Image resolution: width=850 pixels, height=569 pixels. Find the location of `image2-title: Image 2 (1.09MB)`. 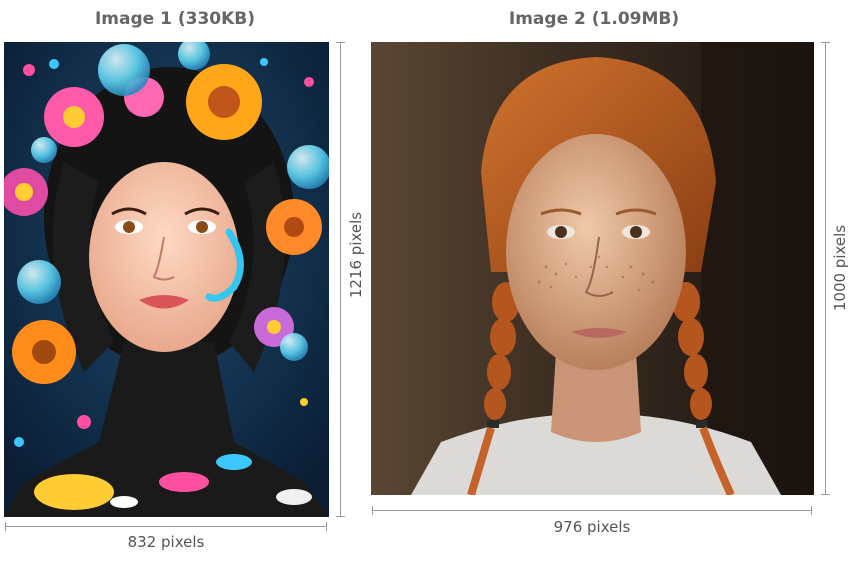

image2-title: Image 2 (1.09MB) is located at coordinates (594, 19).